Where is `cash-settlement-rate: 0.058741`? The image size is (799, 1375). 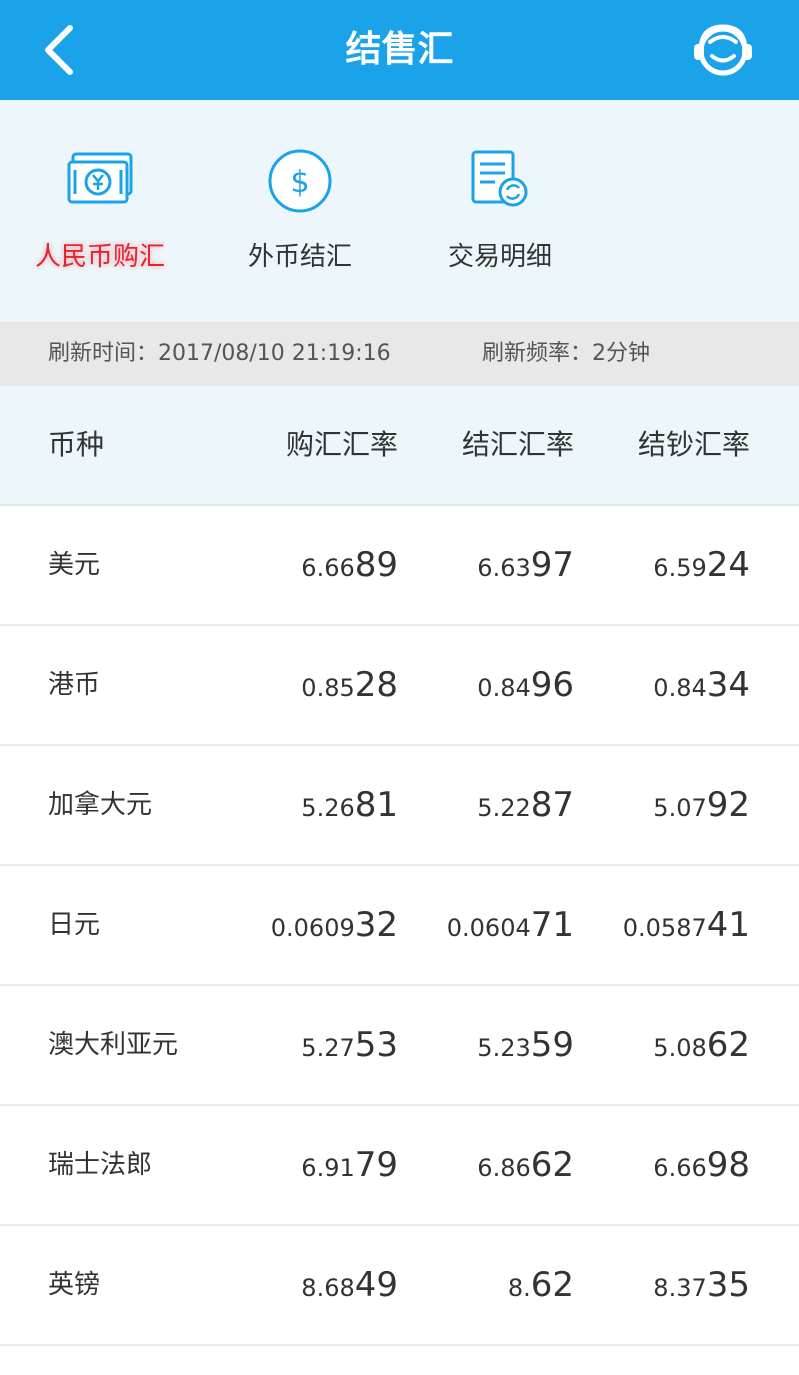 cash-settlement-rate: 0.058741 is located at coordinates (686, 925).